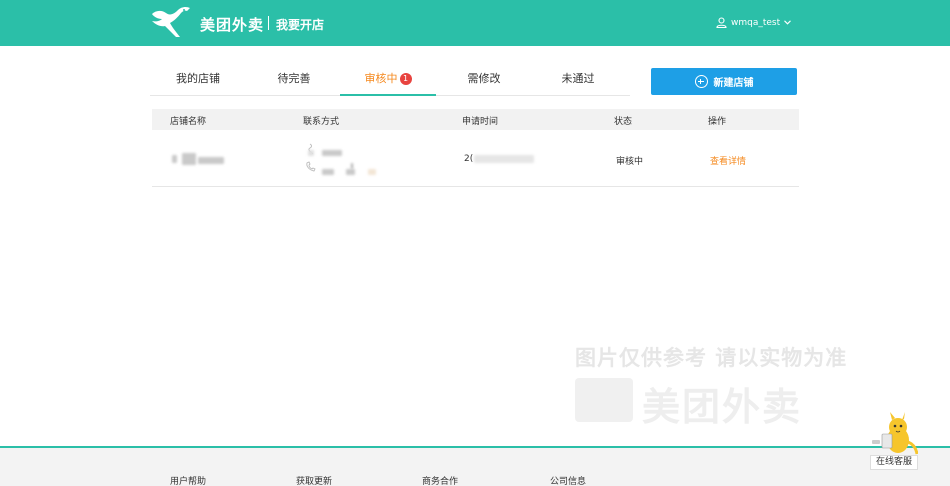 The width and height of the screenshot is (950, 486). What do you see at coordinates (405, 79) in the screenshot?
I see `count-badge: 1` at bounding box center [405, 79].